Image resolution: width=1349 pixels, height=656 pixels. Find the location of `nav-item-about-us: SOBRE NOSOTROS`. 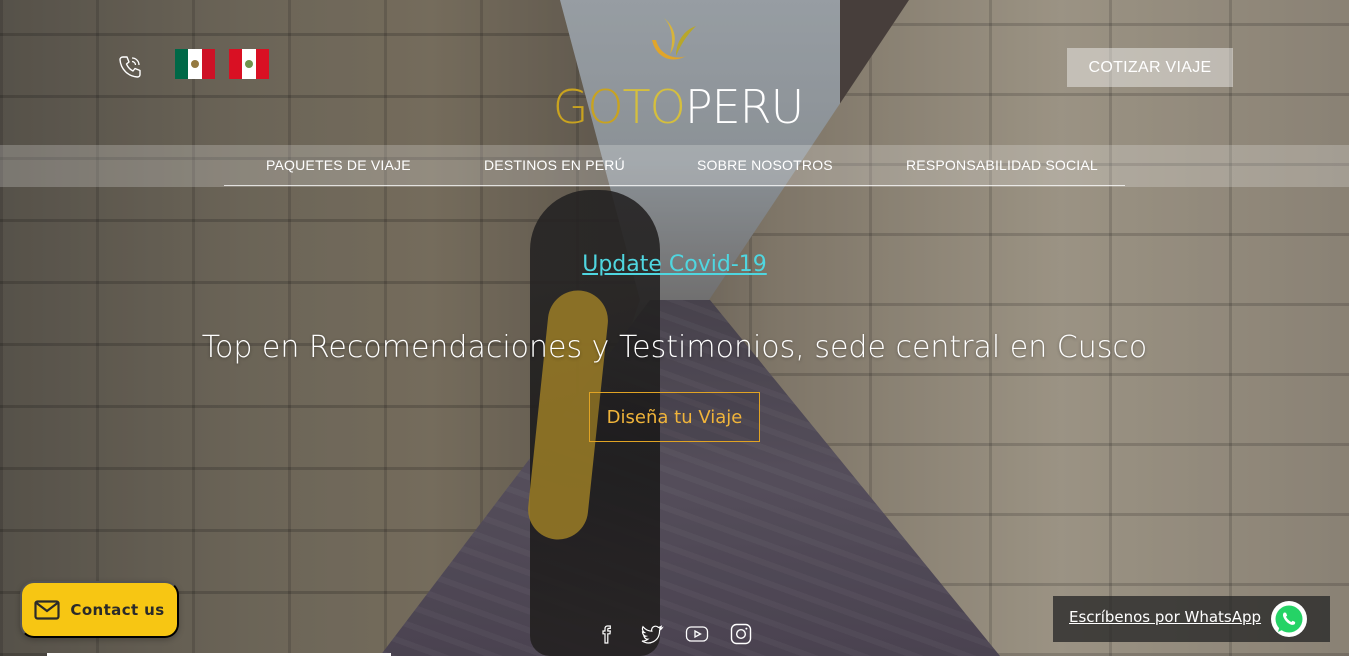

nav-item-about-us: SOBRE NOSOTROS is located at coordinates (765, 165).